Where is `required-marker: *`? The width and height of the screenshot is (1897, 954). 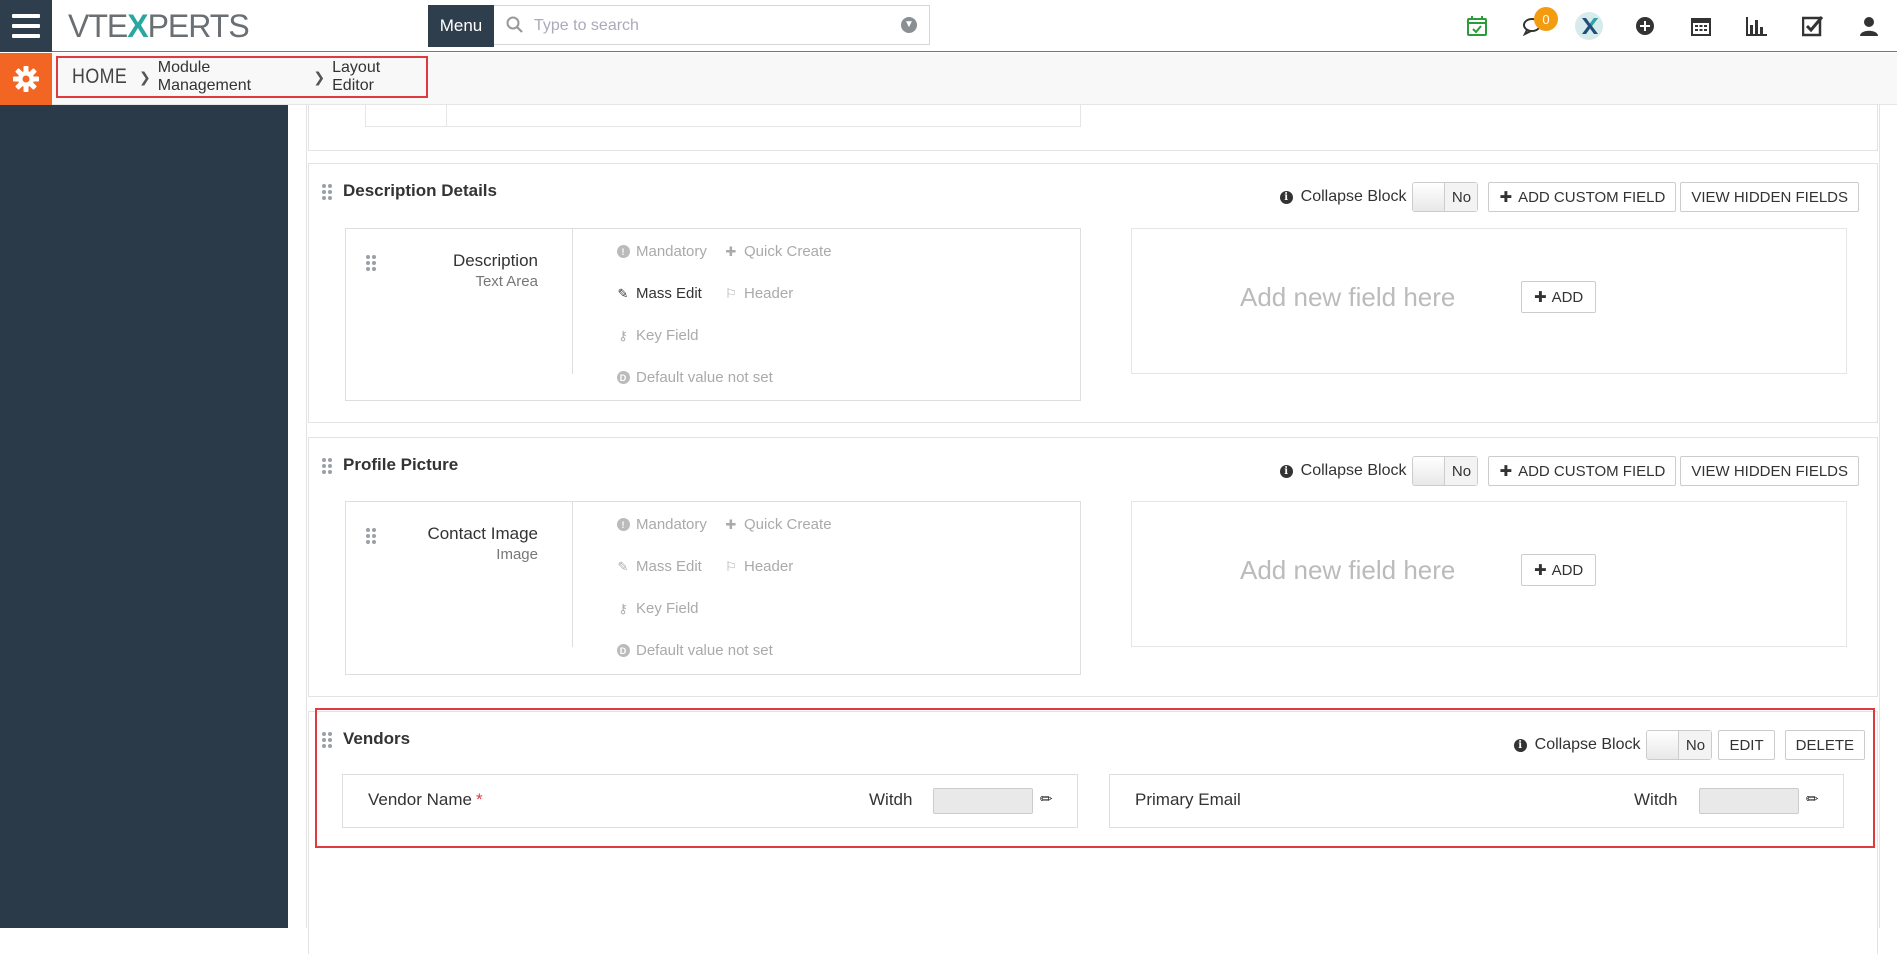 required-marker: * is located at coordinates (479, 799).